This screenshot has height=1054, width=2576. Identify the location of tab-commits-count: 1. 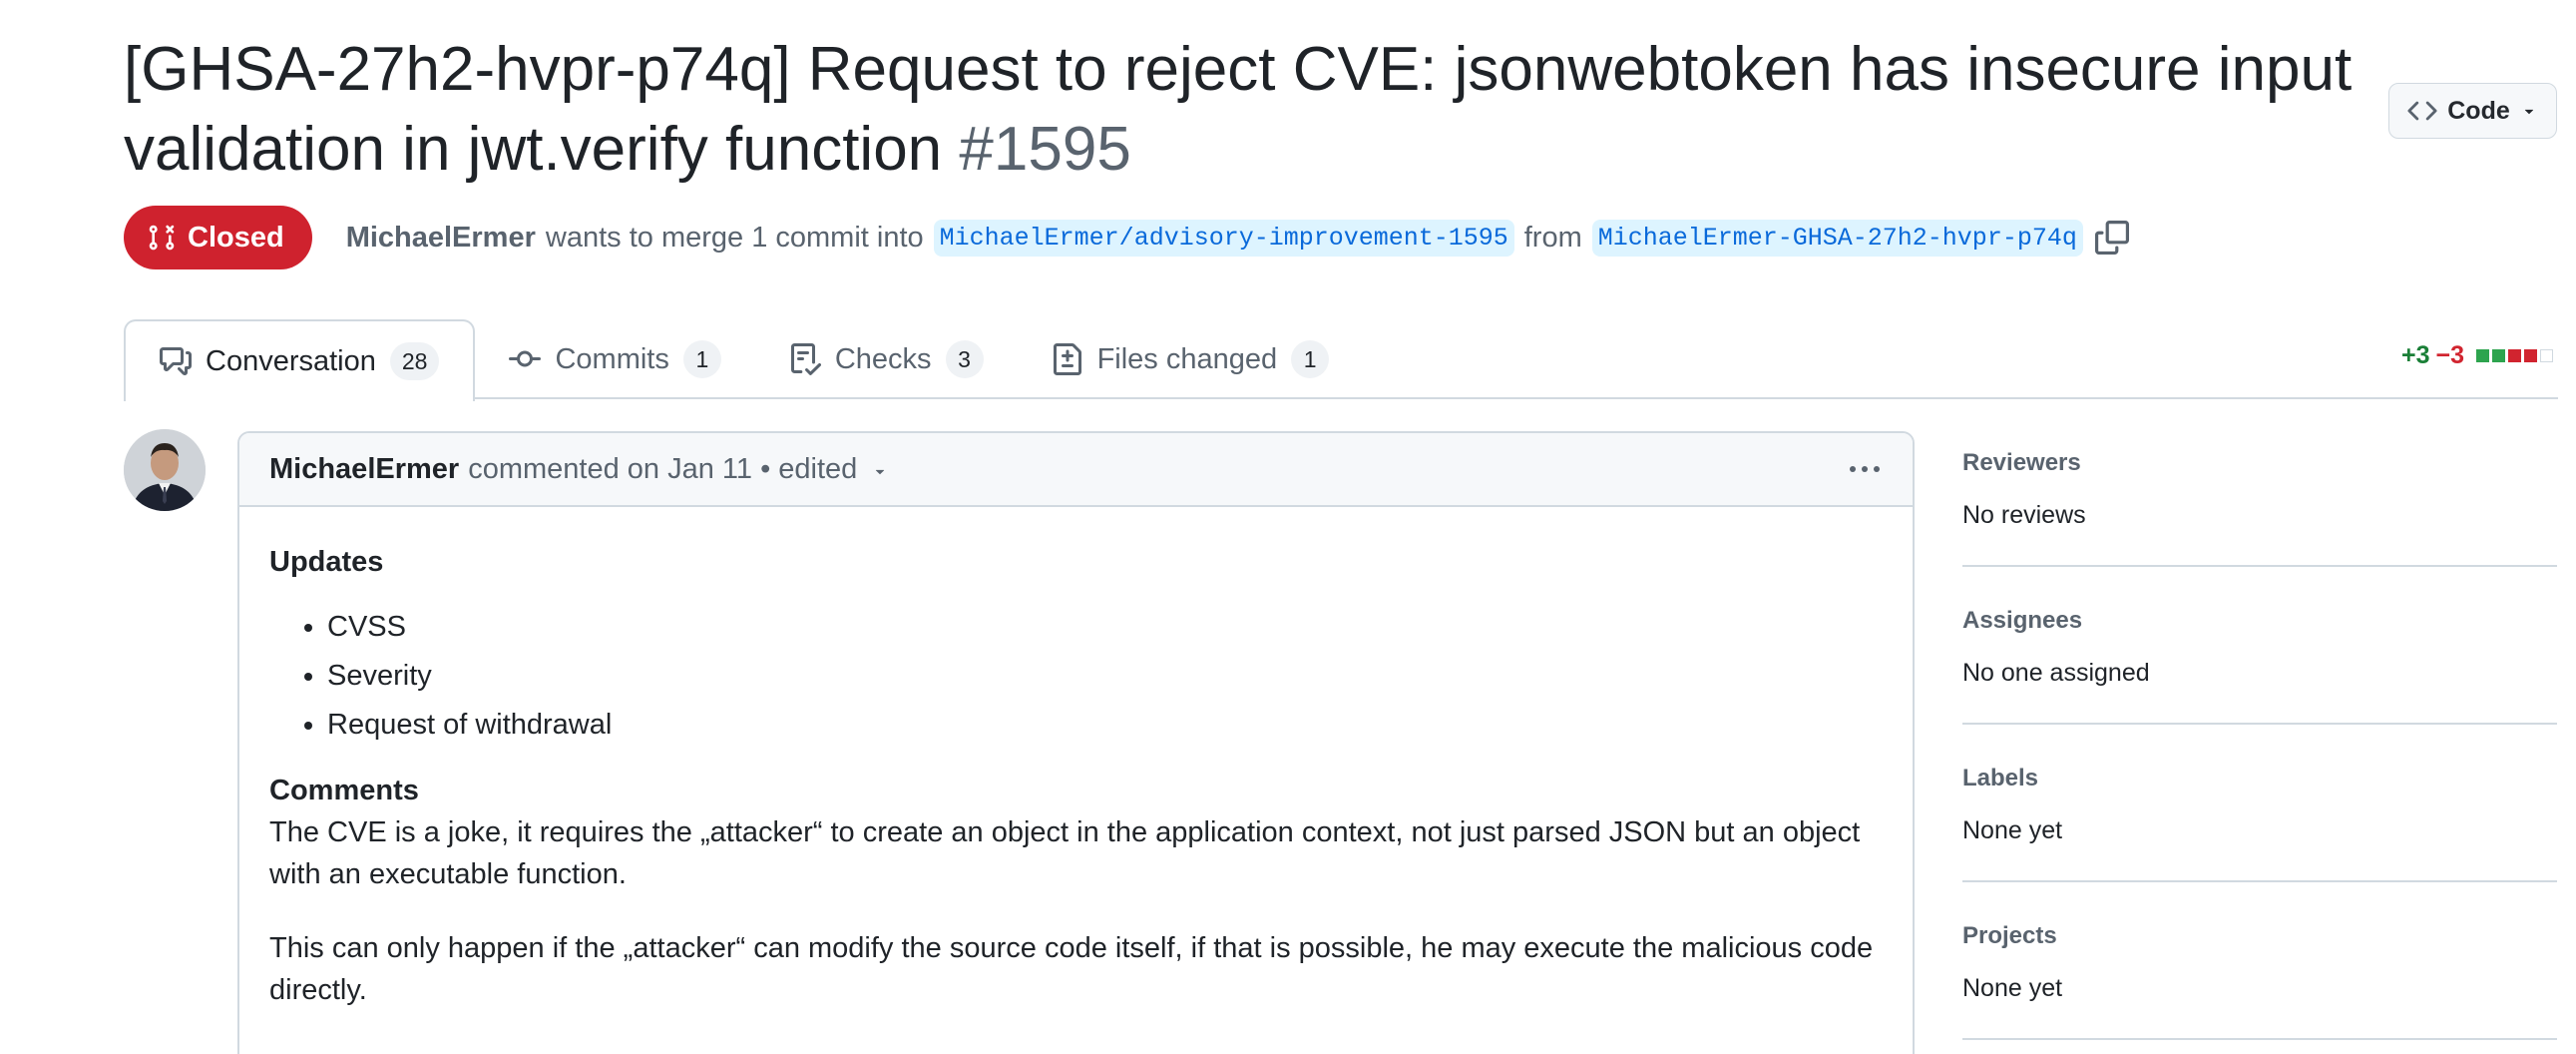
(701, 359).